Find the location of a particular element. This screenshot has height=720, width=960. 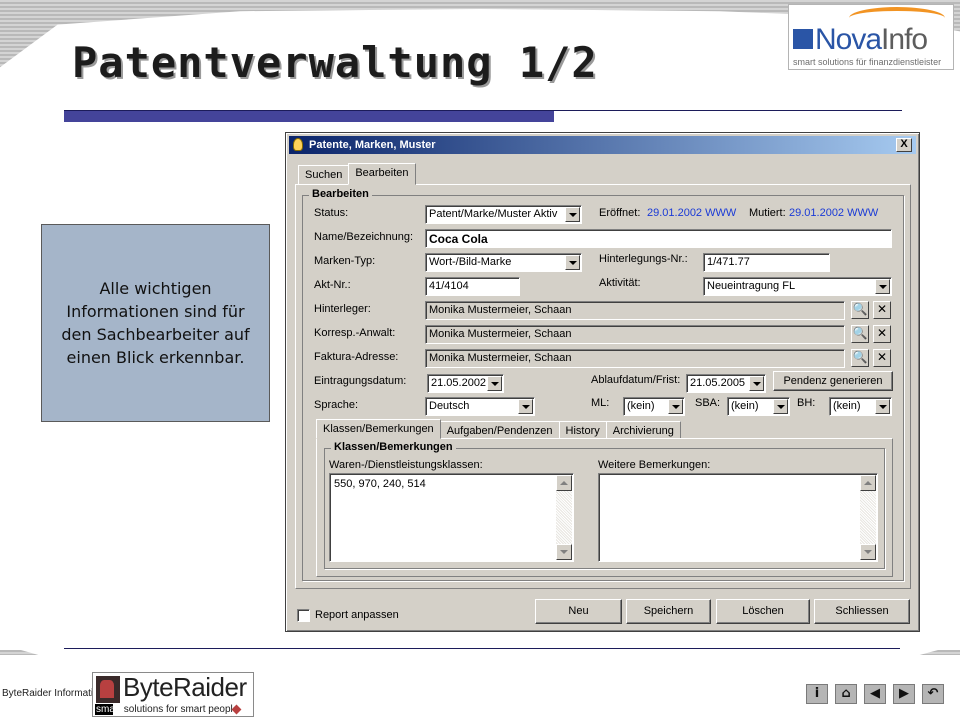

aktnr-input: 41/4104 is located at coordinates (472, 286).